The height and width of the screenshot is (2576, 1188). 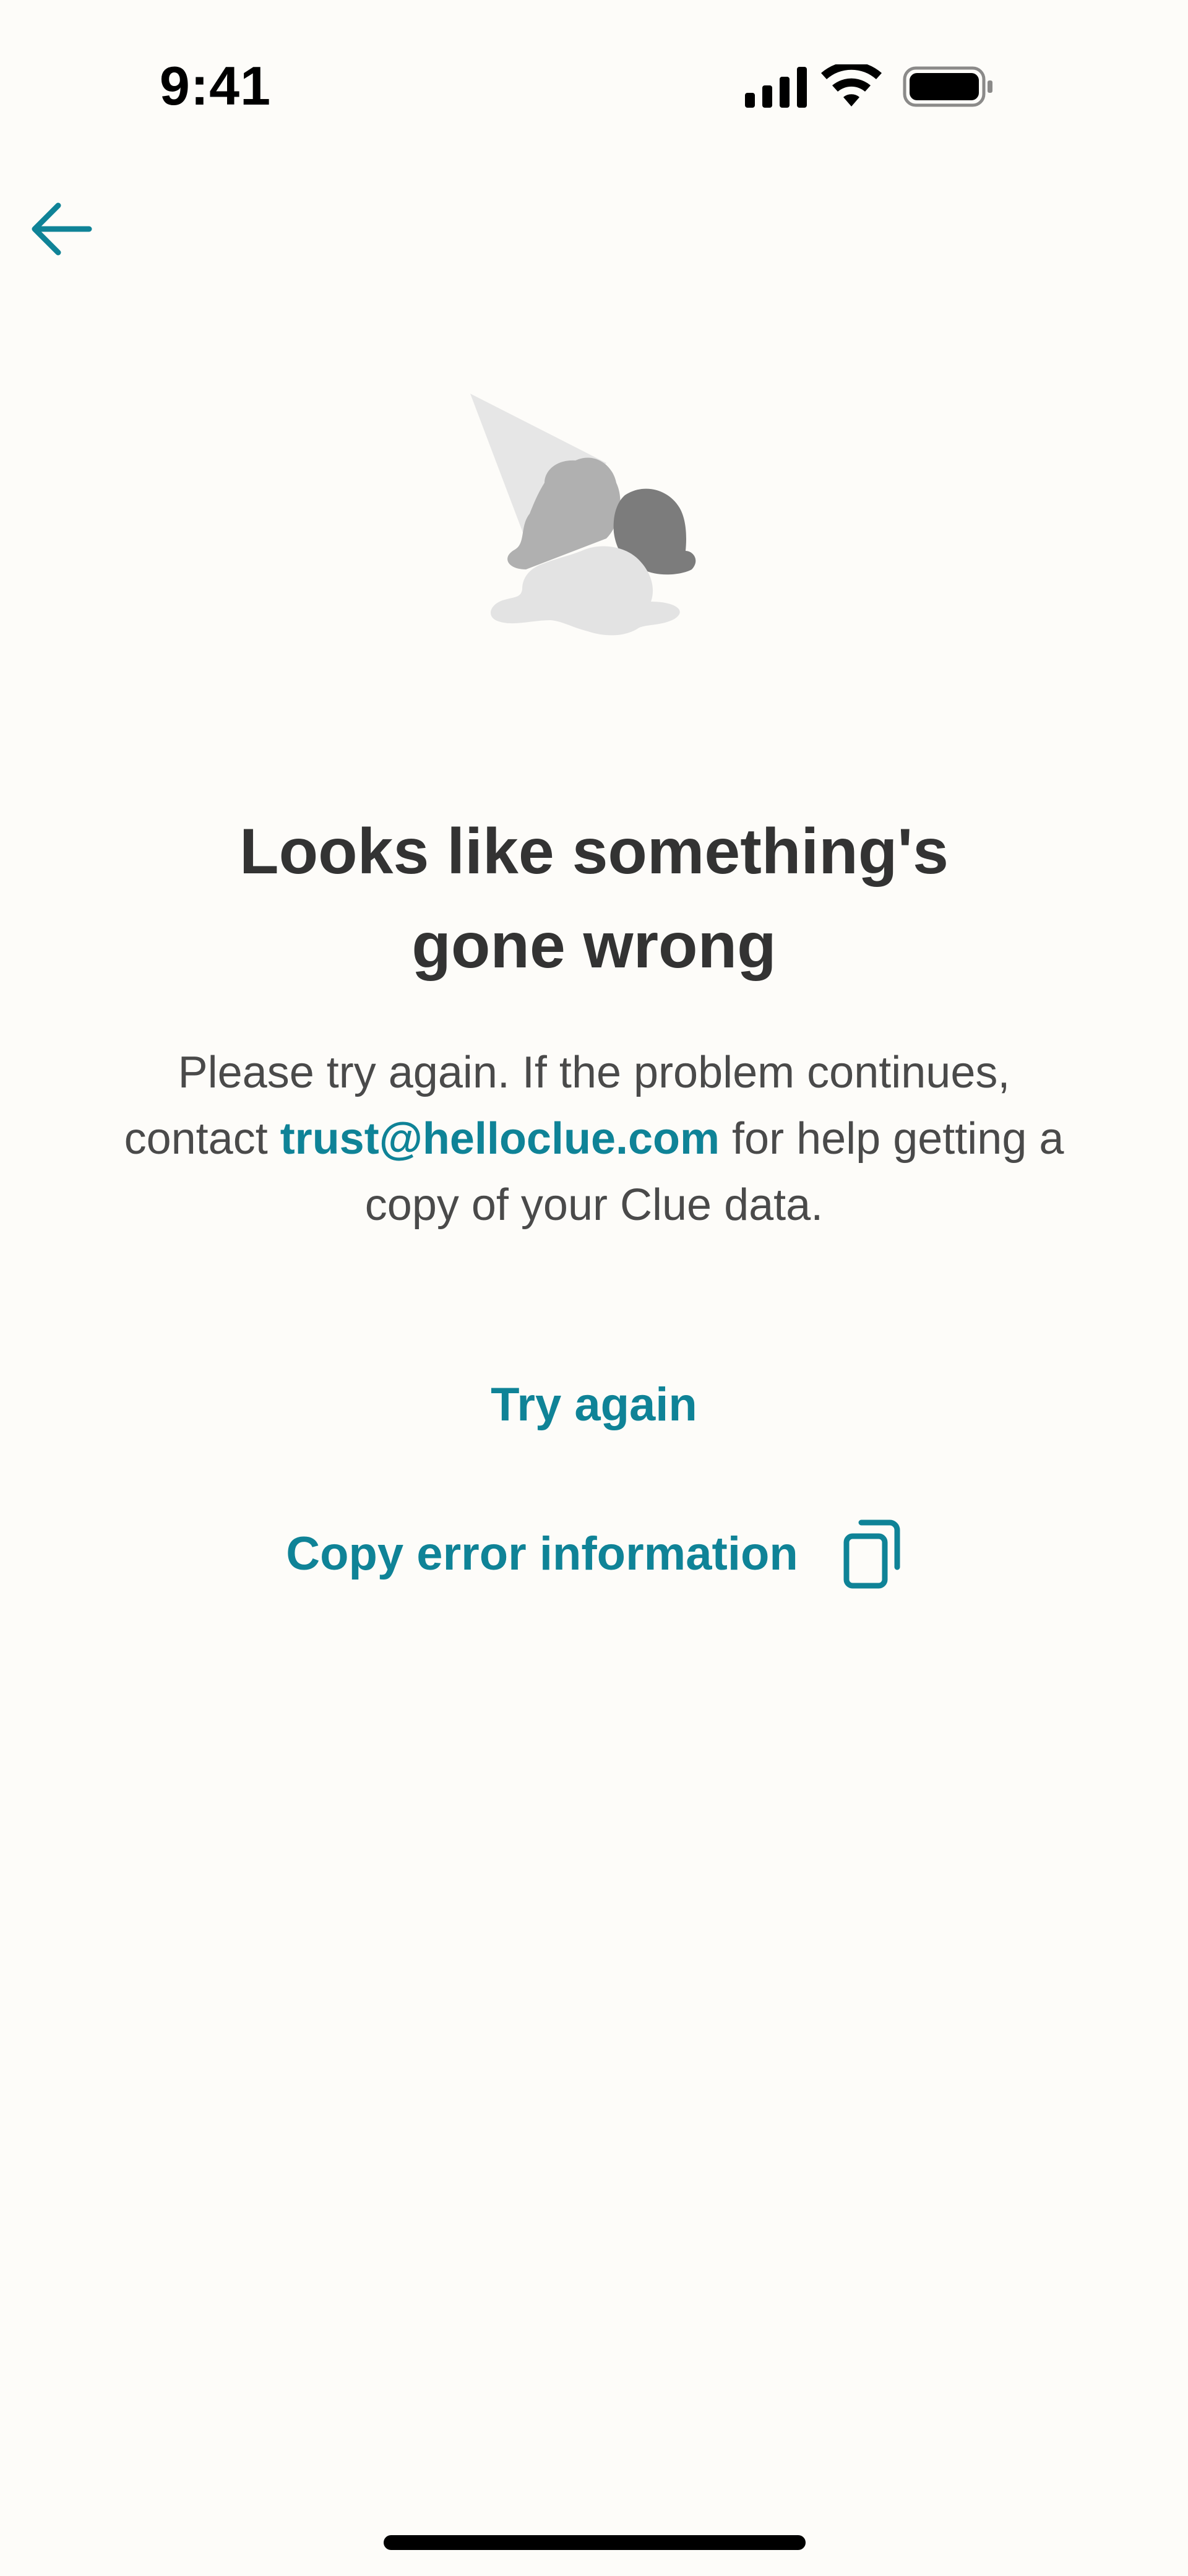 What do you see at coordinates (594, 899) in the screenshot?
I see `error-title: Looks like something's gone wrong` at bounding box center [594, 899].